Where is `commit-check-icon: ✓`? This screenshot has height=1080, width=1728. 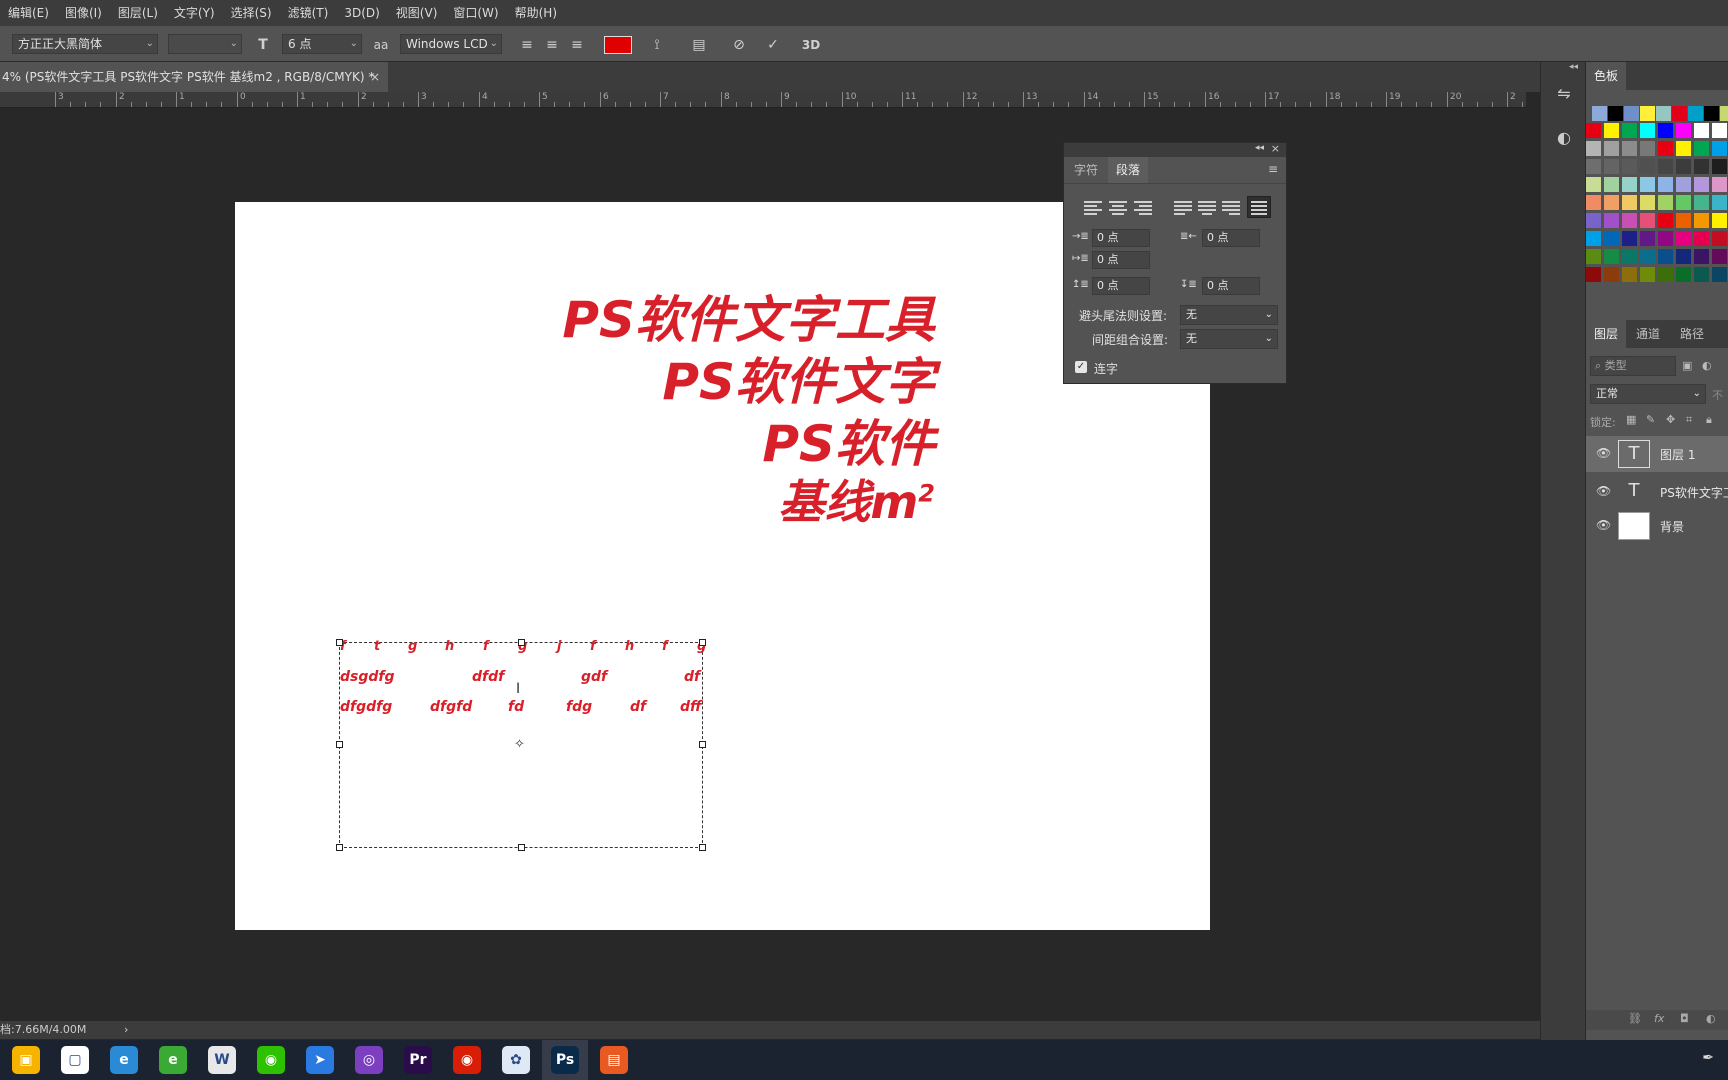
commit-check-icon: ✓ is located at coordinates (773, 45).